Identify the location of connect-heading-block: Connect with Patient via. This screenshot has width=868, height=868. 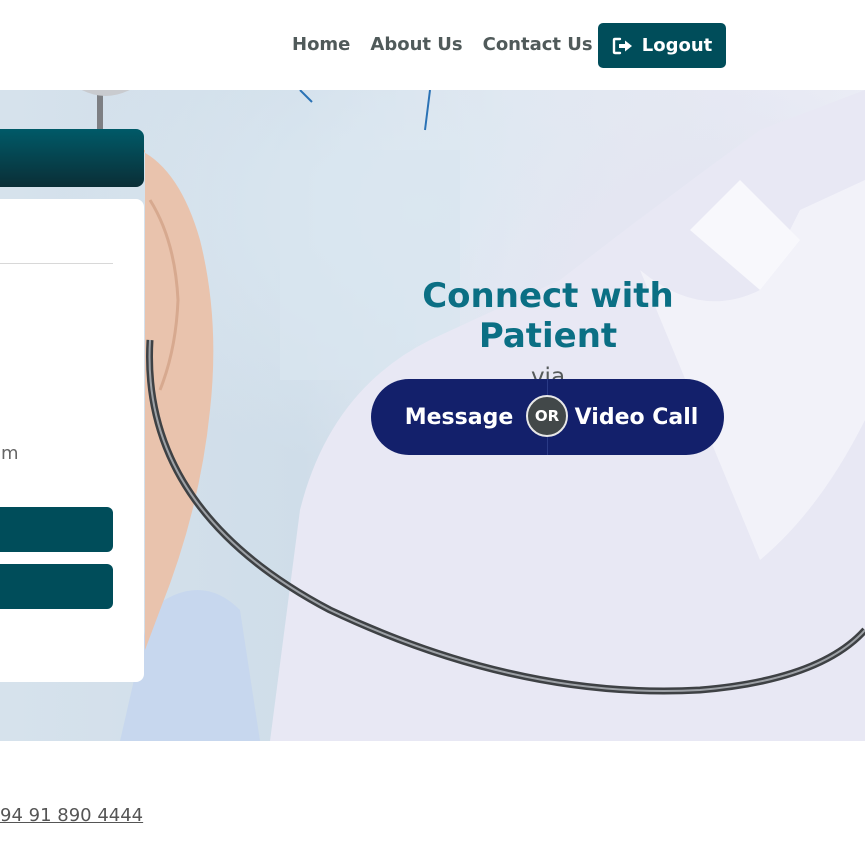
(548, 333).